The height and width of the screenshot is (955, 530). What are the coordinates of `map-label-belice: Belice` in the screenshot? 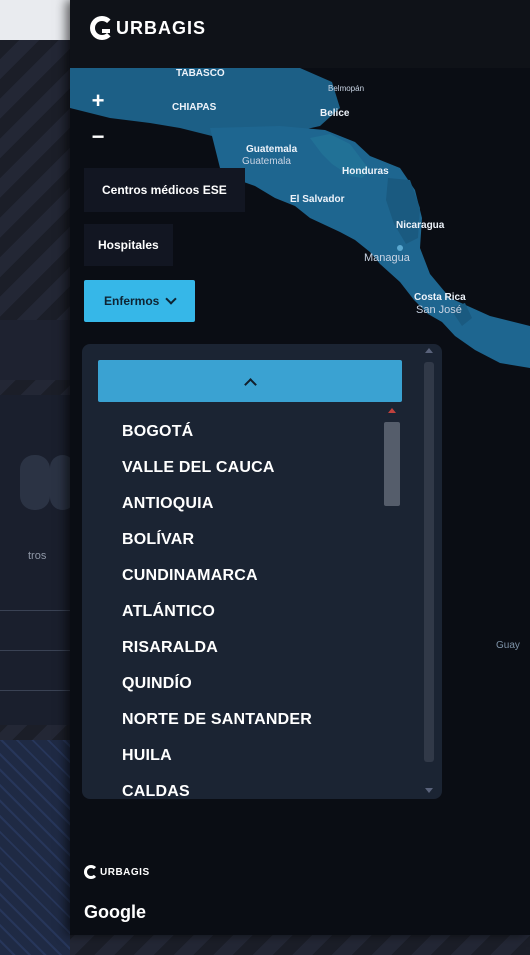 It's located at (335, 113).